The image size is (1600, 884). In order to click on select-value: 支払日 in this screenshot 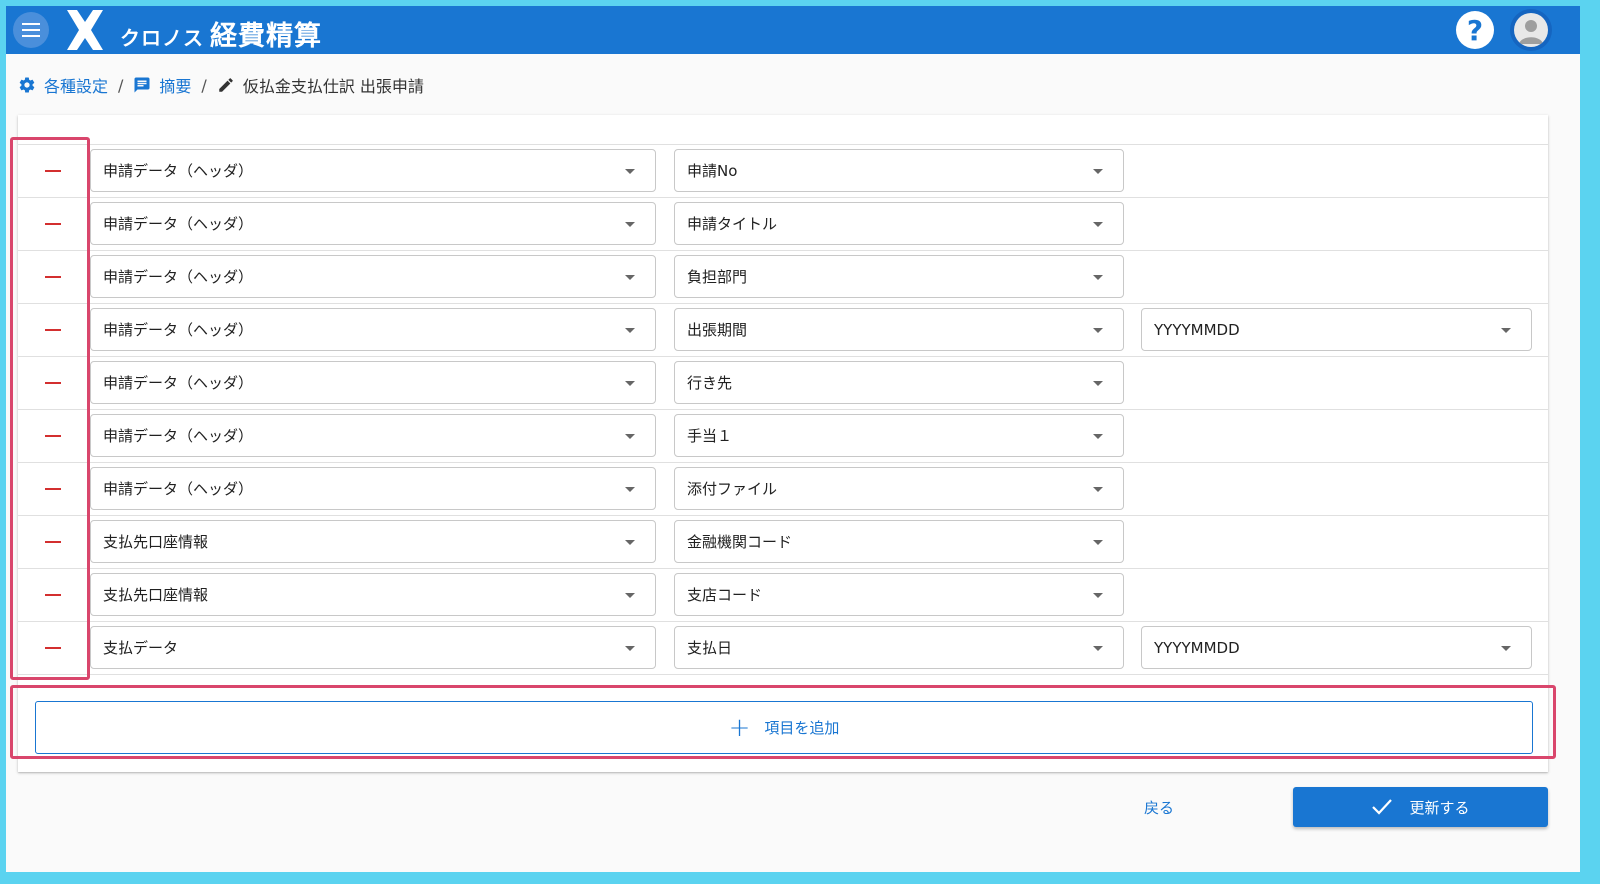, I will do `click(710, 648)`.